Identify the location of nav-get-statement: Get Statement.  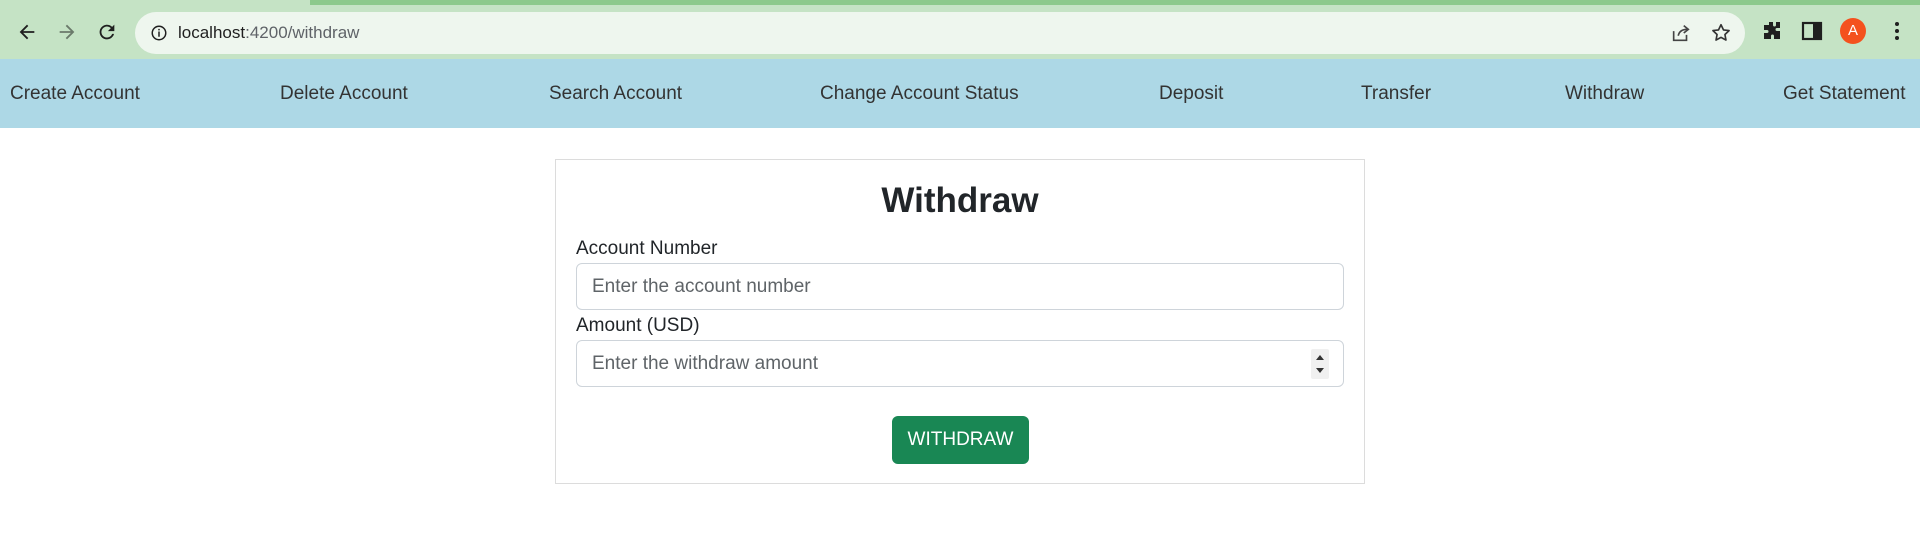
(1844, 94).